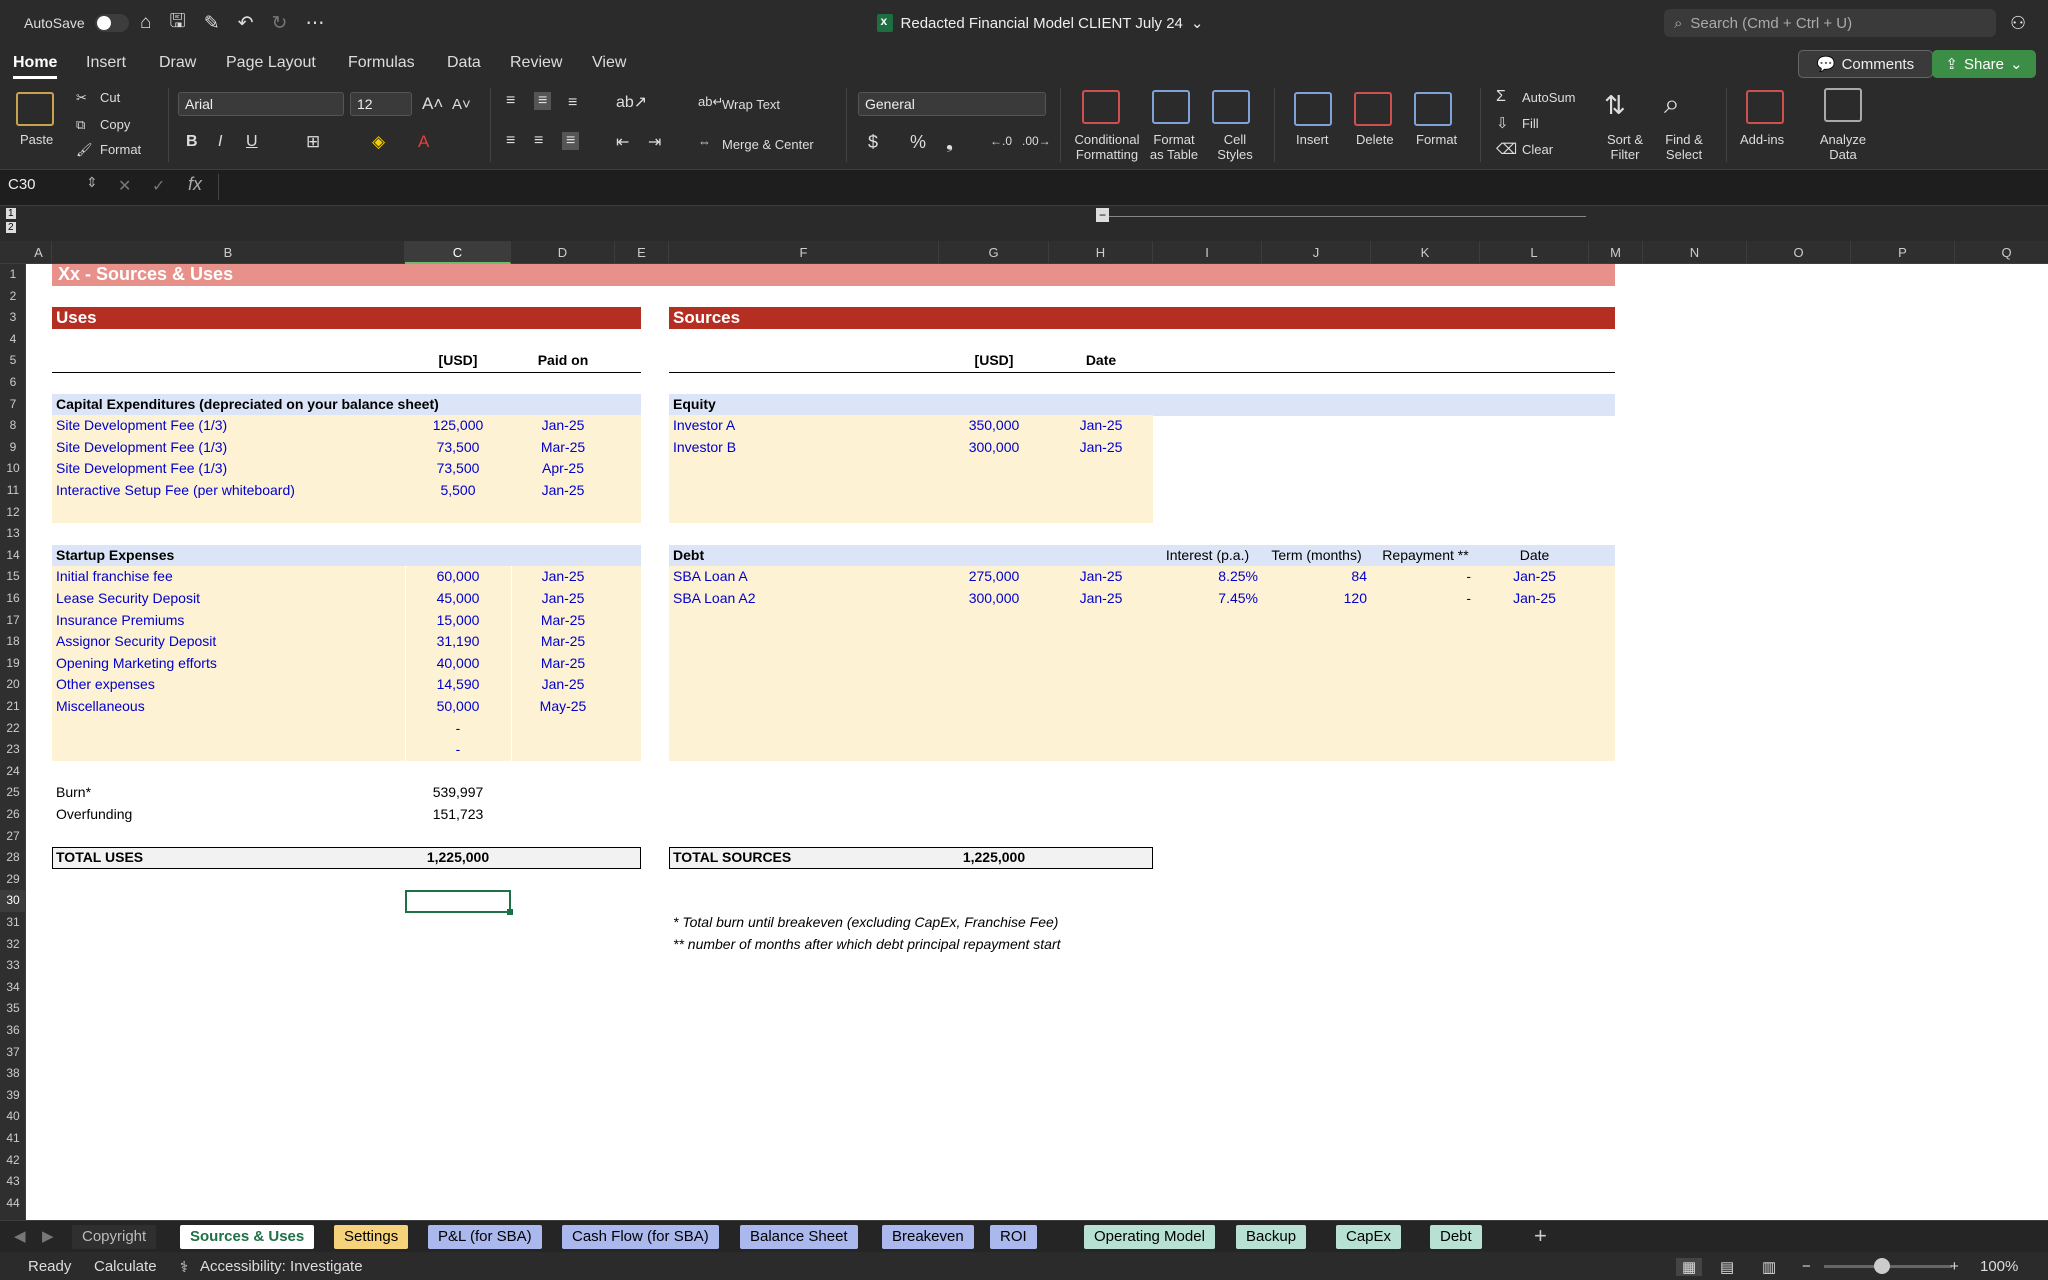 The height and width of the screenshot is (1280, 2048). I want to click on underline-icon: U, so click(252, 142).